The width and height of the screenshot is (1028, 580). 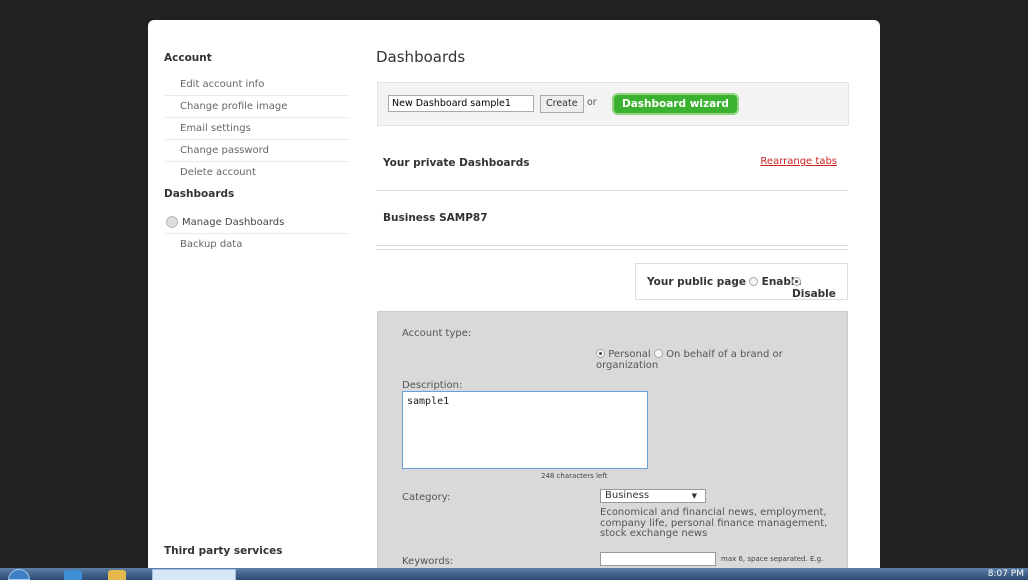 I want to click on taskbar-clock: 8:07 PM, so click(x=1006, y=574).